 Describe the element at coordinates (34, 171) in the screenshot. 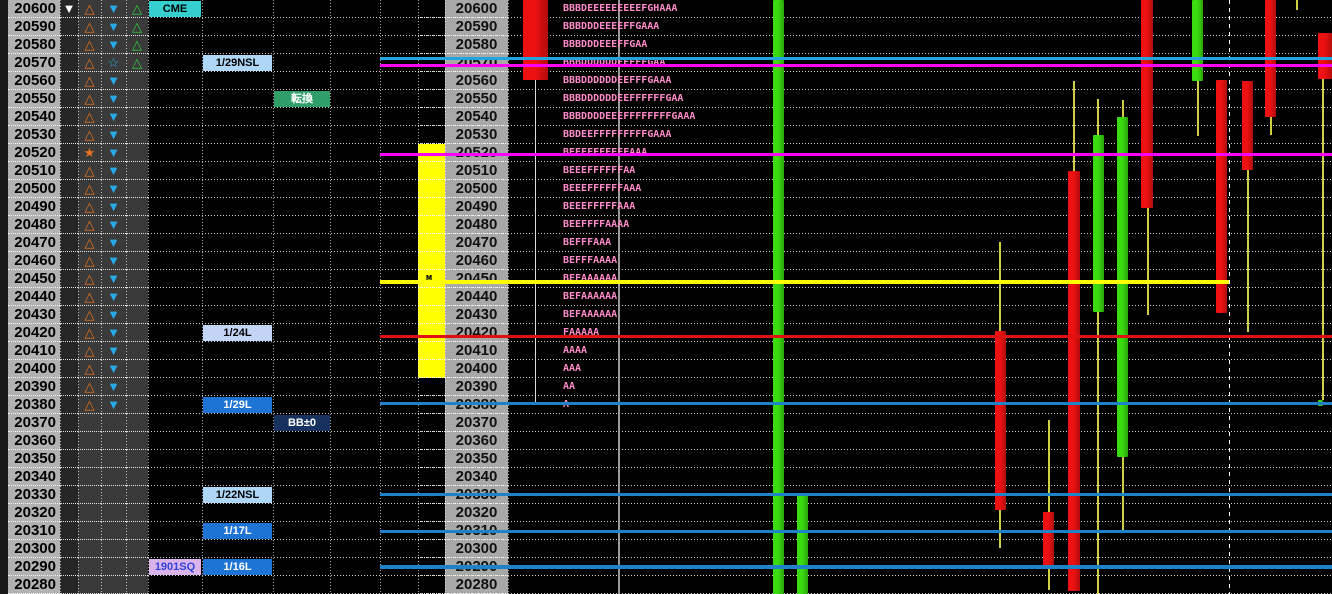

I see `price-label-left: 20510` at that location.